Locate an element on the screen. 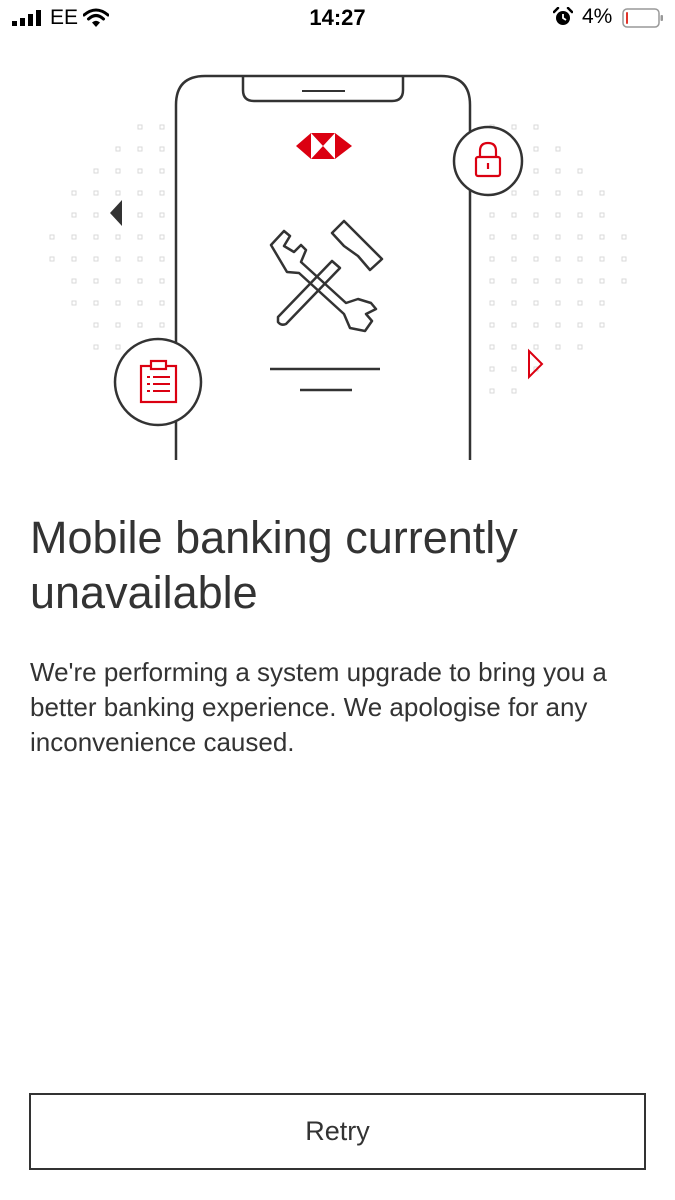  arrow-right-icon is located at coordinates (536, 364).